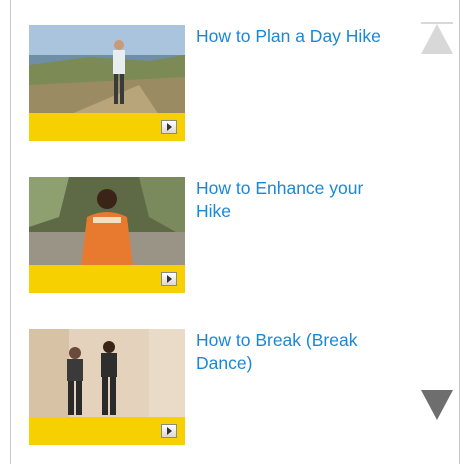 The width and height of the screenshot is (474, 465). Describe the element at coordinates (296, 200) in the screenshot. I see `video-title-link: How to Enhance your Hike` at that location.